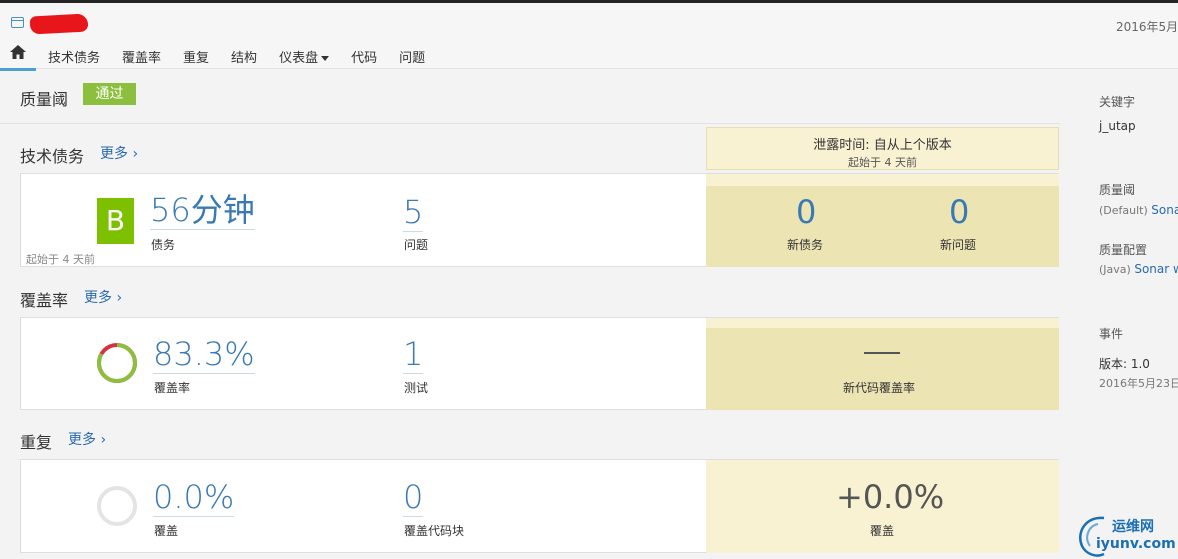 This screenshot has height=559, width=1178. Describe the element at coordinates (412, 53) in the screenshot. I see `nav-issues: 问题` at that location.